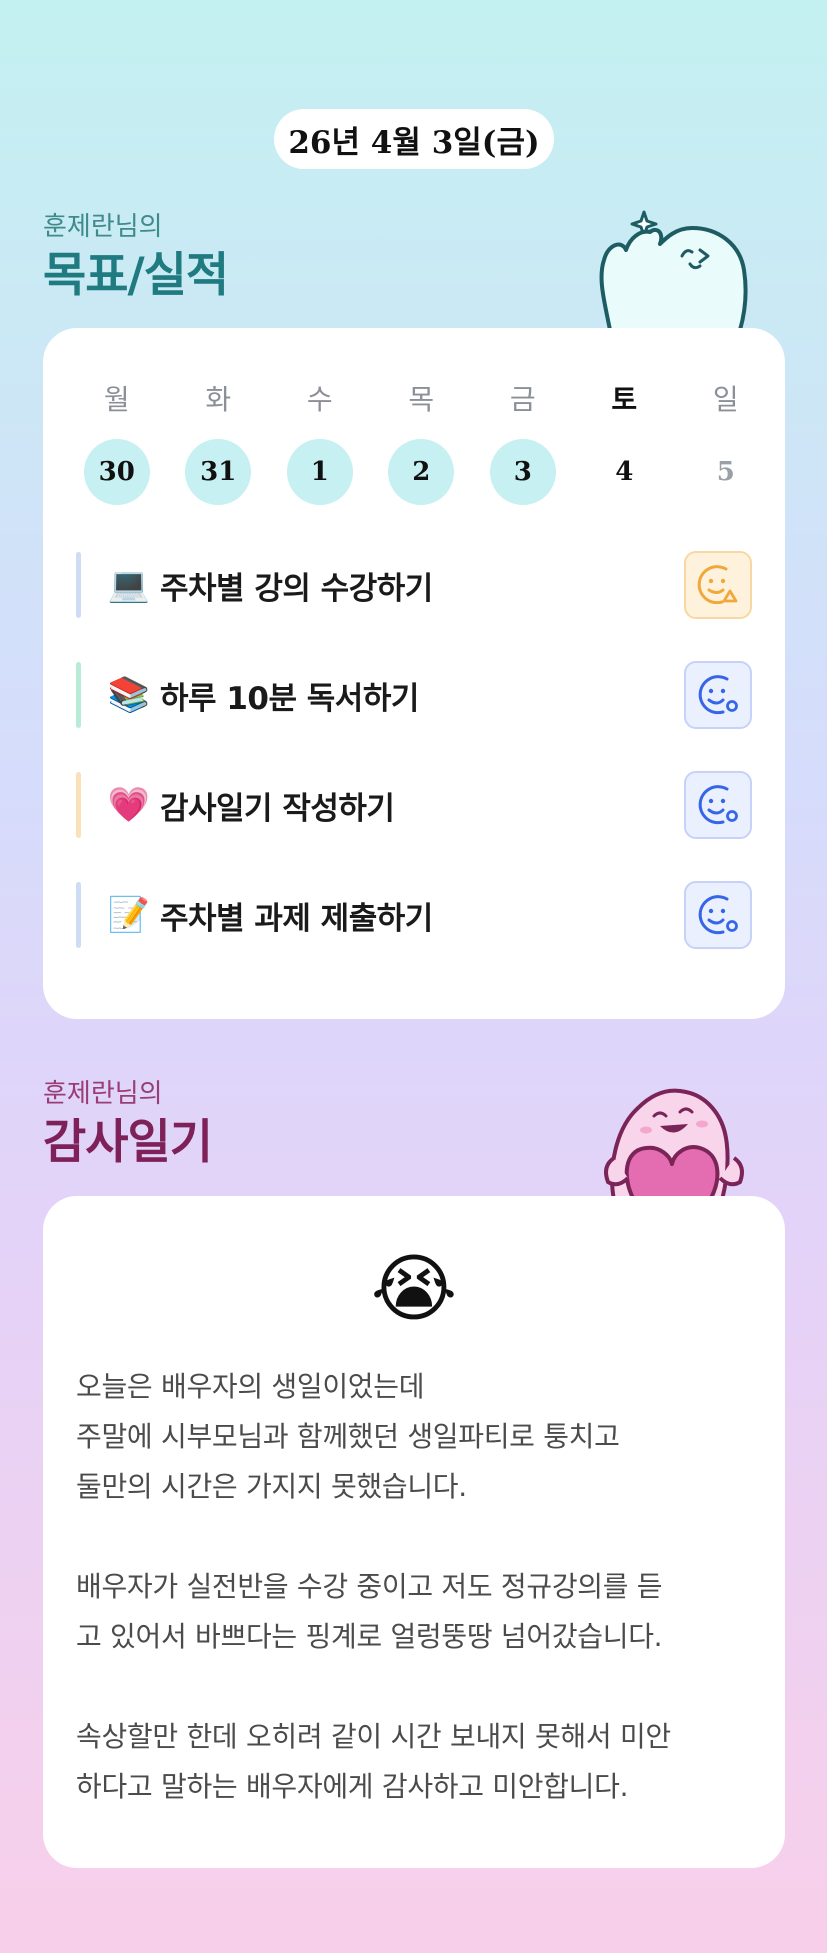 This screenshot has width=827, height=1953. I want to click on date-pill: 26년 4월 3일(금), so click(414, 139).